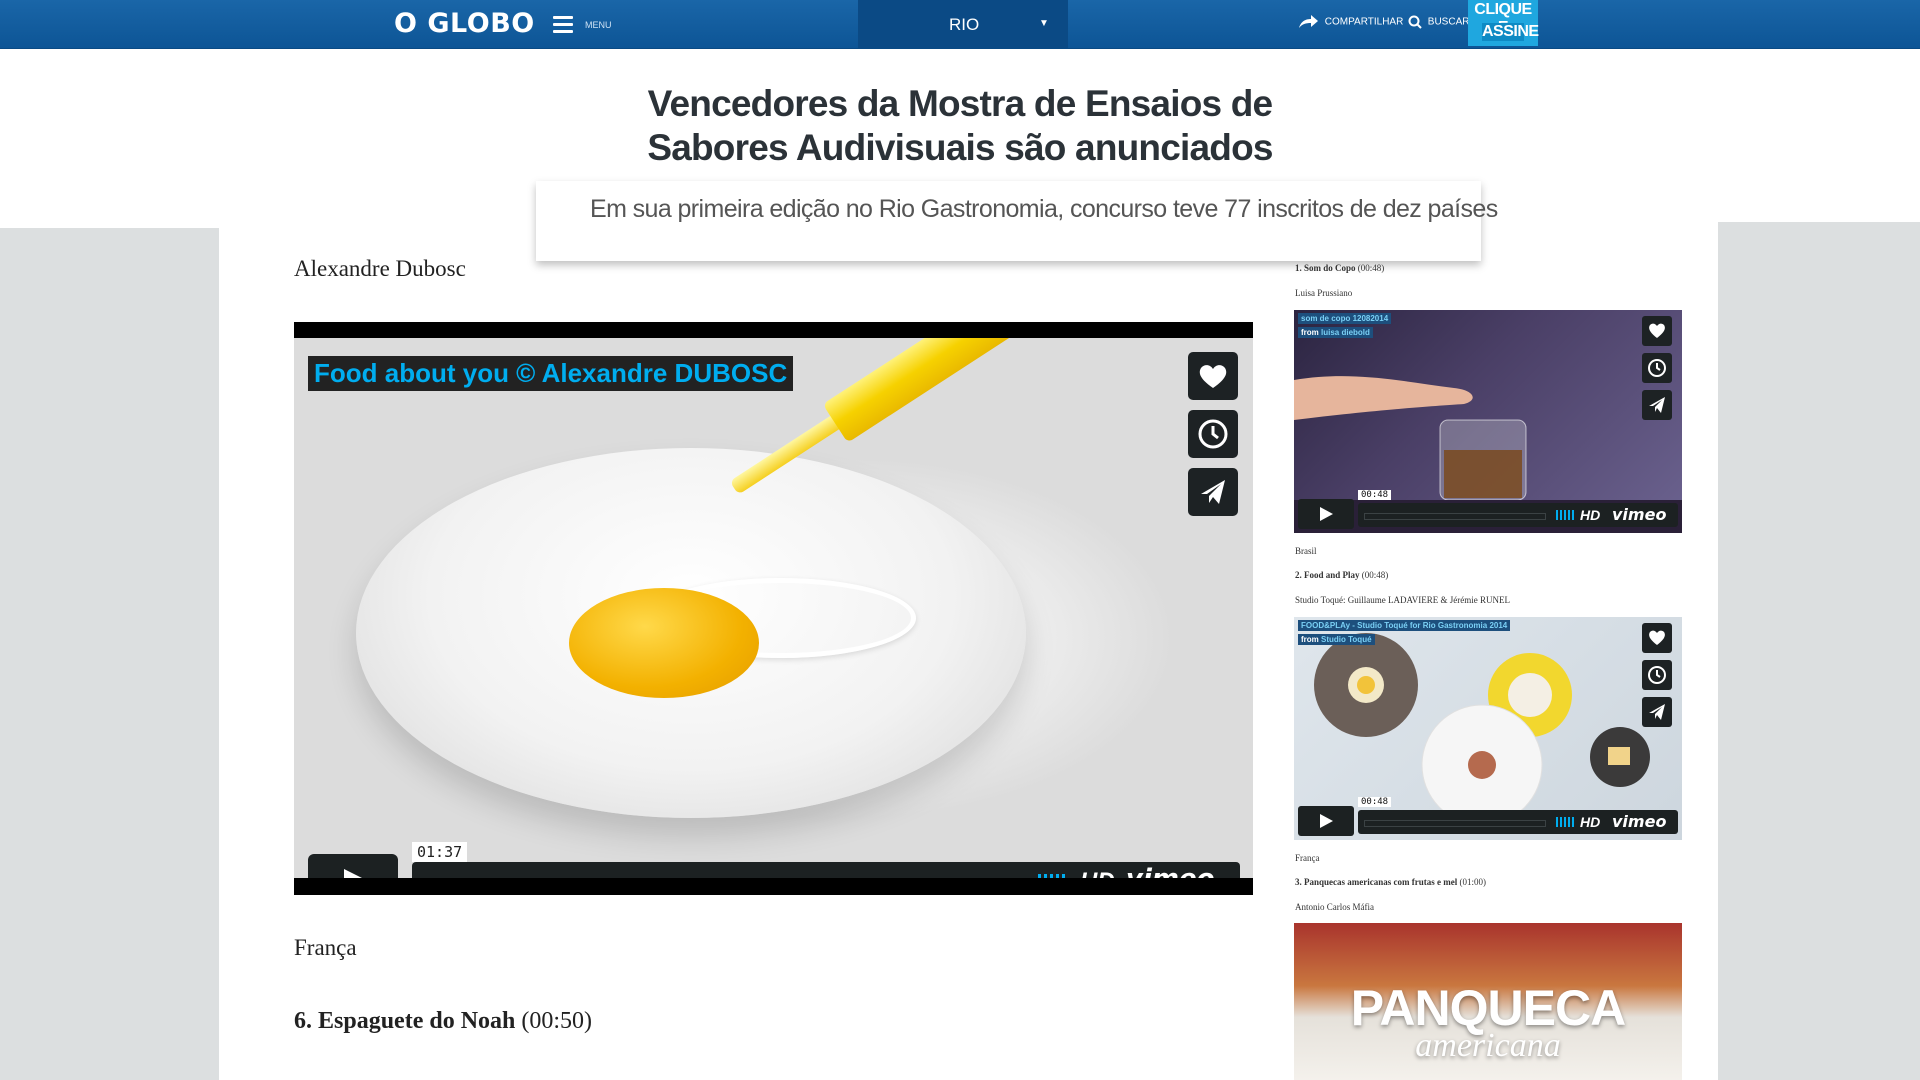  What do you see at coordinates (1325, 268) in the screenshot?
I see `sidebar-heading-text: 1. Som do Copo` at bounding box center [1325, 268].